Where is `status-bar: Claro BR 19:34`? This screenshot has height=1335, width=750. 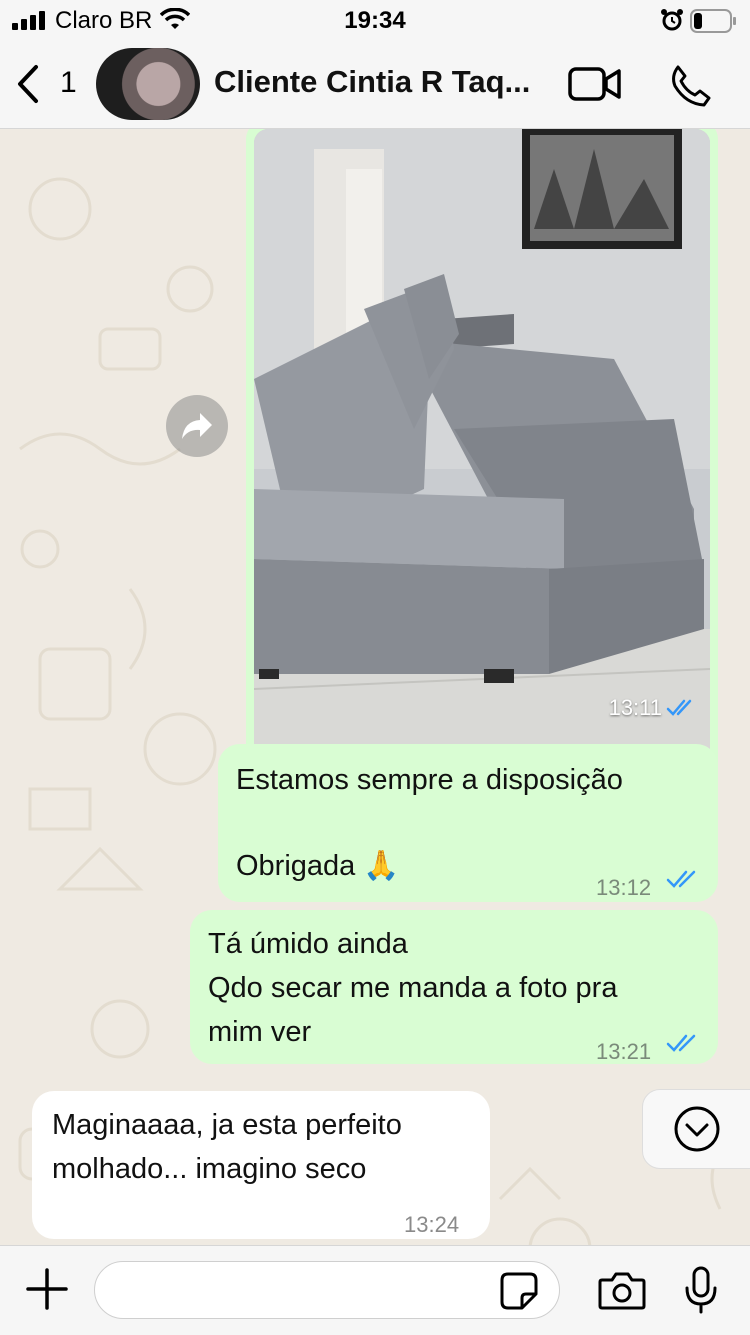
status-bar: Claro BR 19:34 is located at coordinates (375, 20).